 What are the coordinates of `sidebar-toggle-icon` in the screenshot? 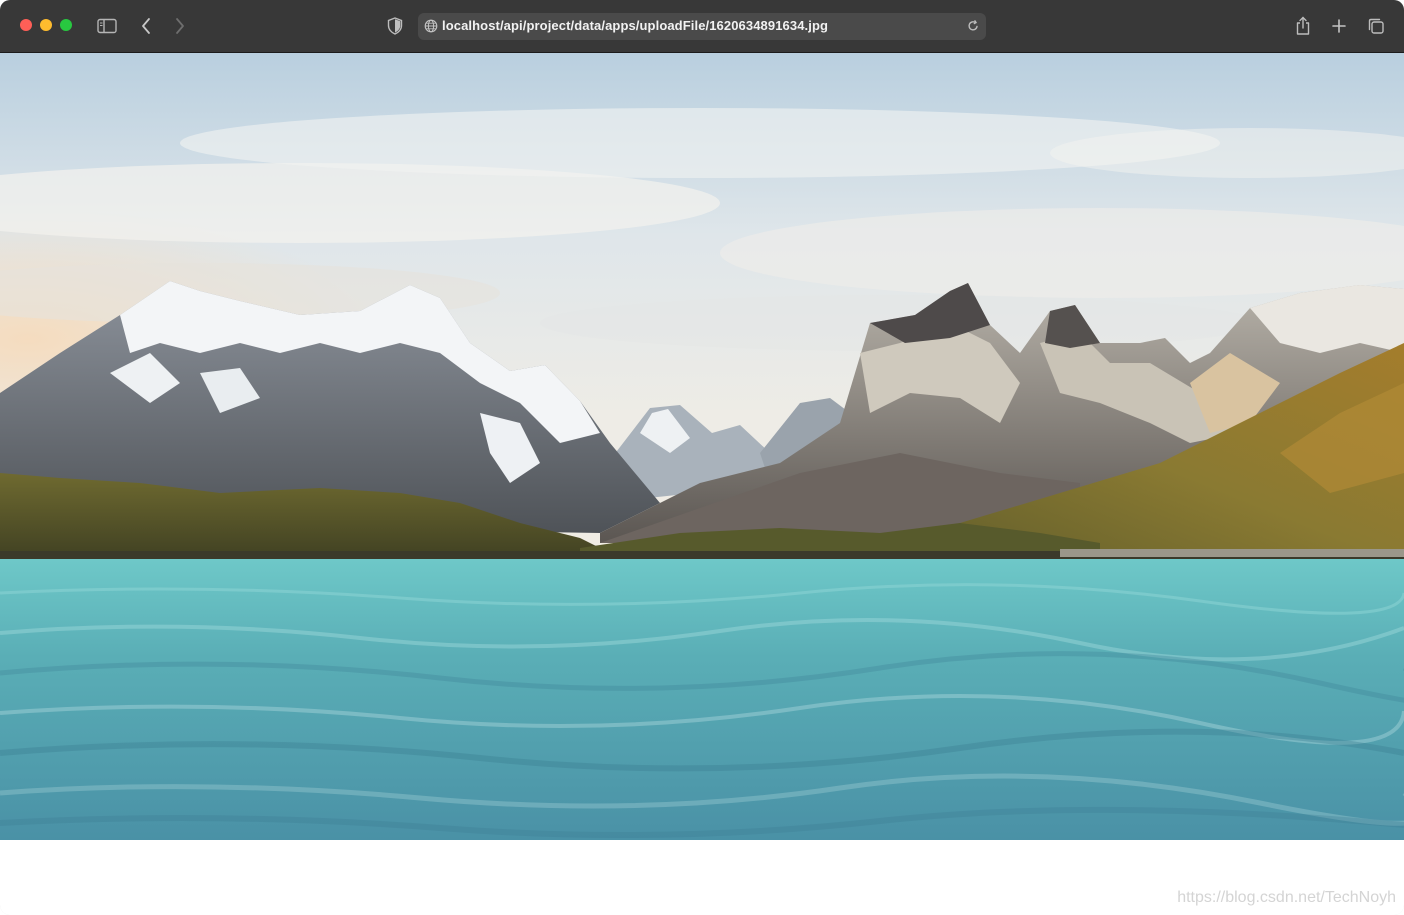 It's located at (107, 26).